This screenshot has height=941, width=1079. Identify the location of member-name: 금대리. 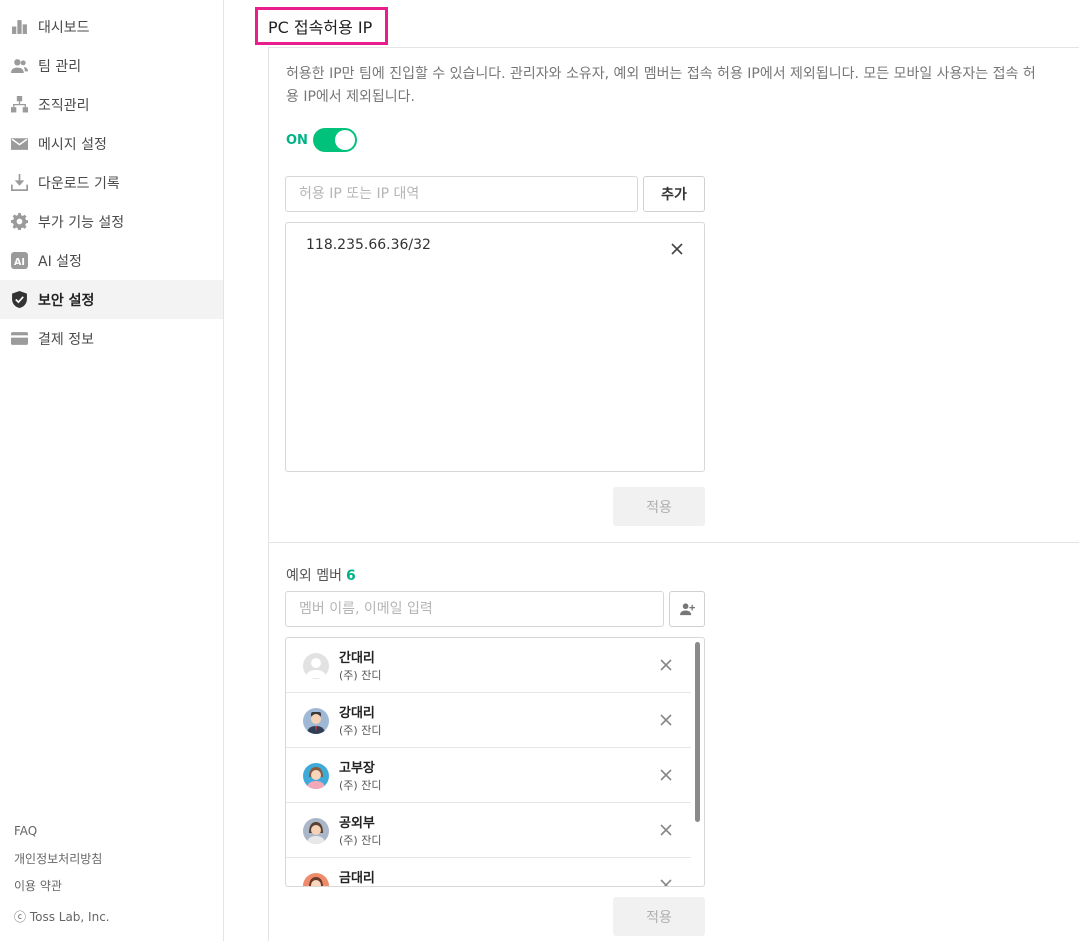
(357, 878).